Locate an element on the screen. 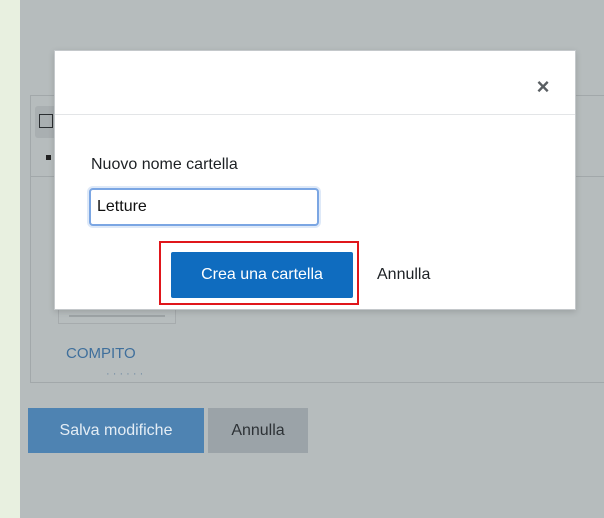  page-cancel-button: Annulla is located at coordinates (258, 430).